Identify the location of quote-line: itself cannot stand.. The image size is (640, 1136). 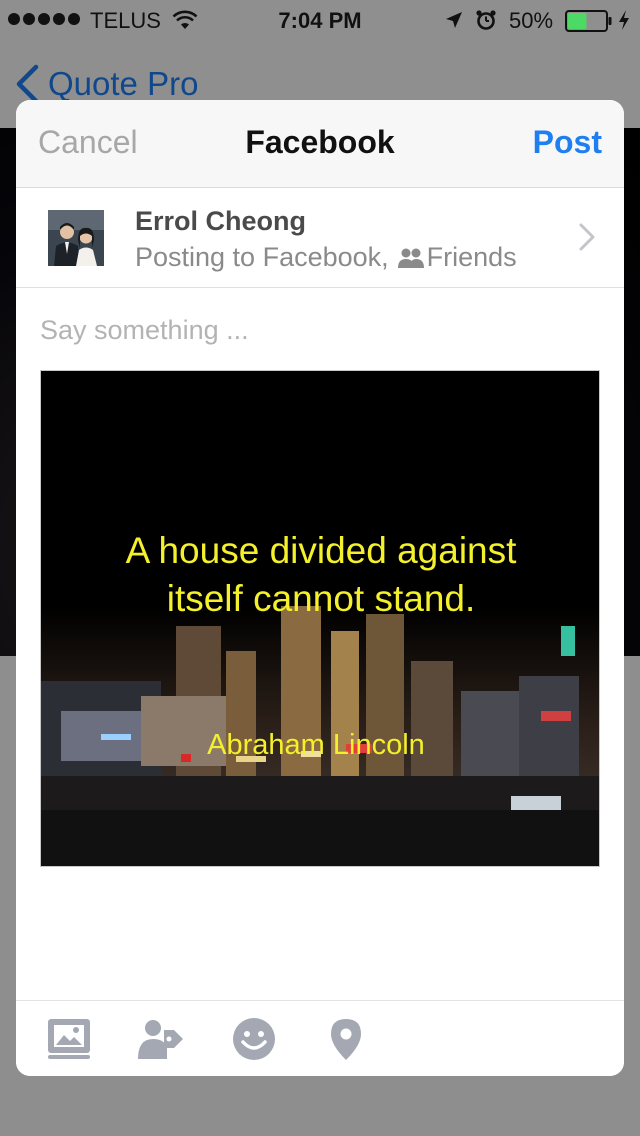
(321, 598).